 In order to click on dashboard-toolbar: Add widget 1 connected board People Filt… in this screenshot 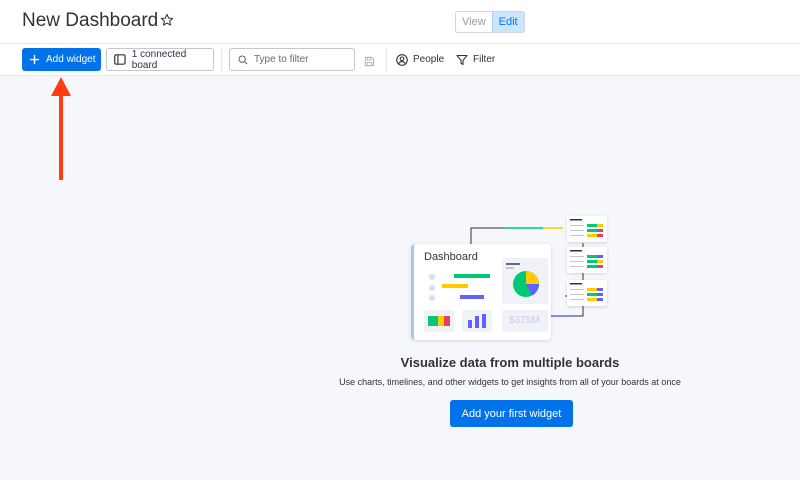, I will do `click(400, 60)`.